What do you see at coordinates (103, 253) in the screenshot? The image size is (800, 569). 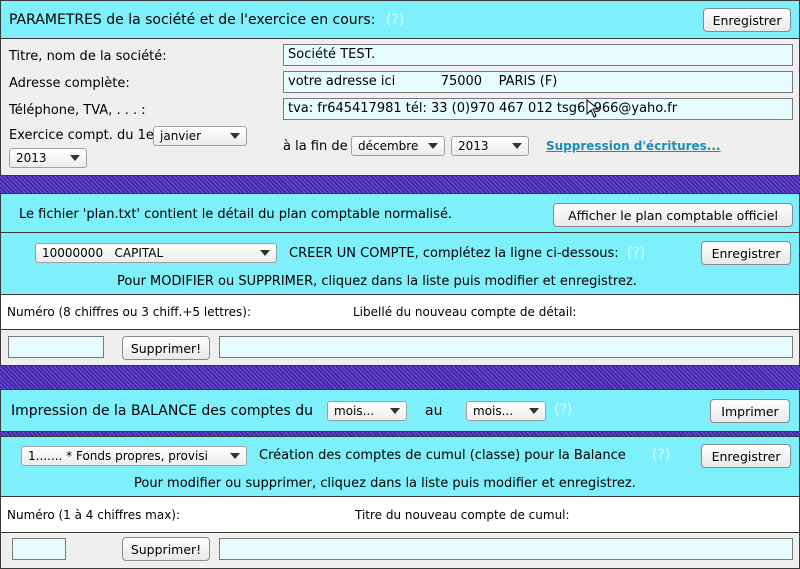 I see `account-select-value: 10000000 CAPITAL` at bounding box center [103, 253].